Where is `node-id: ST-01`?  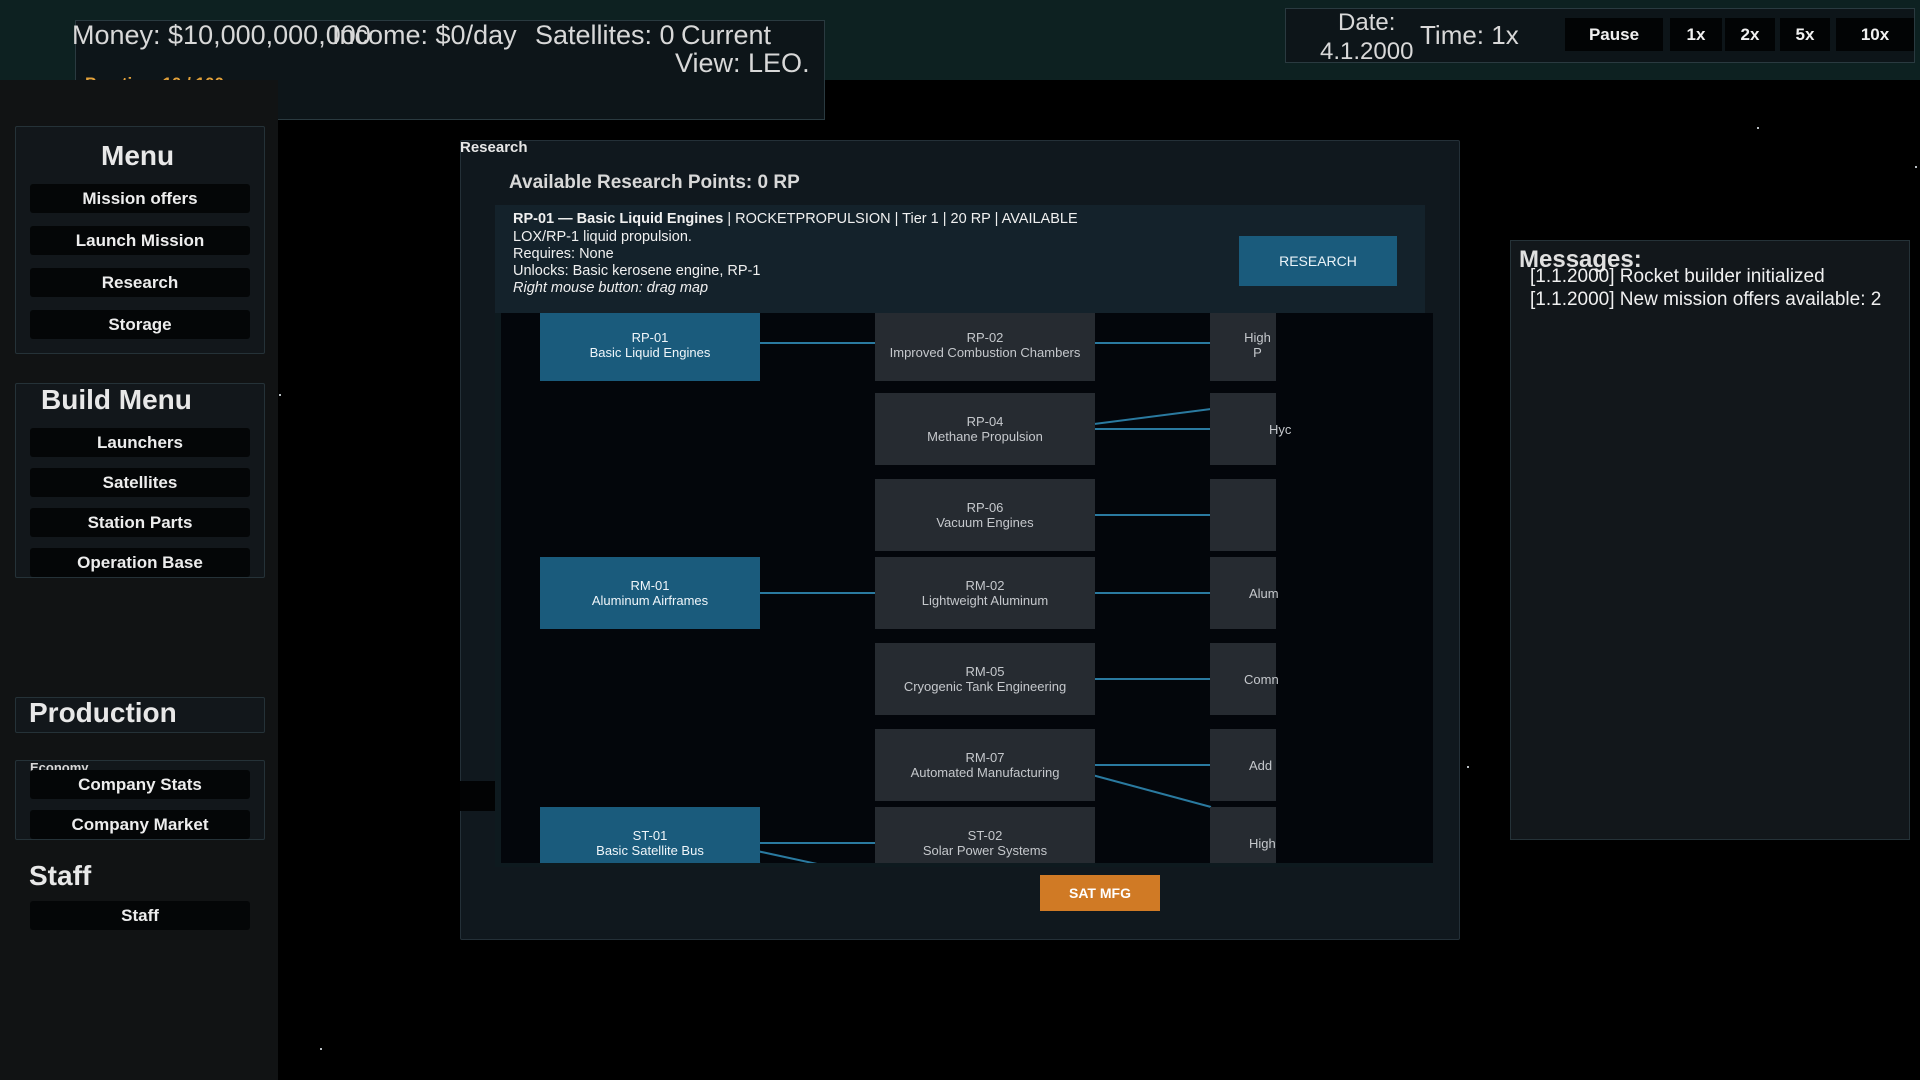
node-id: ST-01 is located at coordinates (650, 835).